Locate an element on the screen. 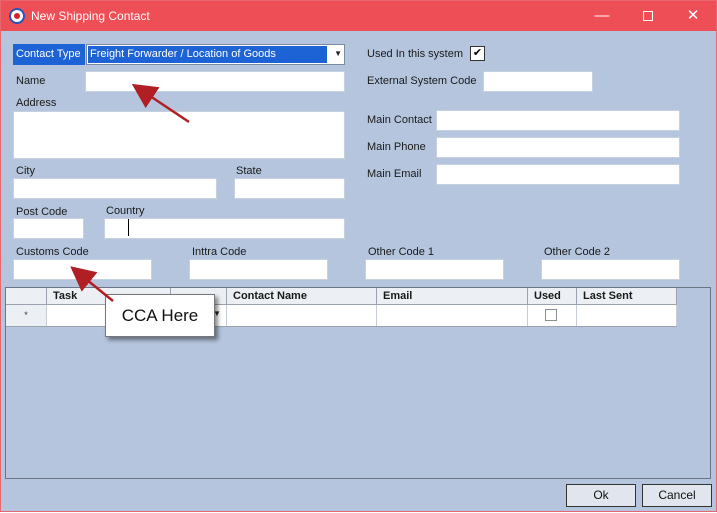 The image size is (717, 513). maximize-icon is located at coordinates (648, 16).